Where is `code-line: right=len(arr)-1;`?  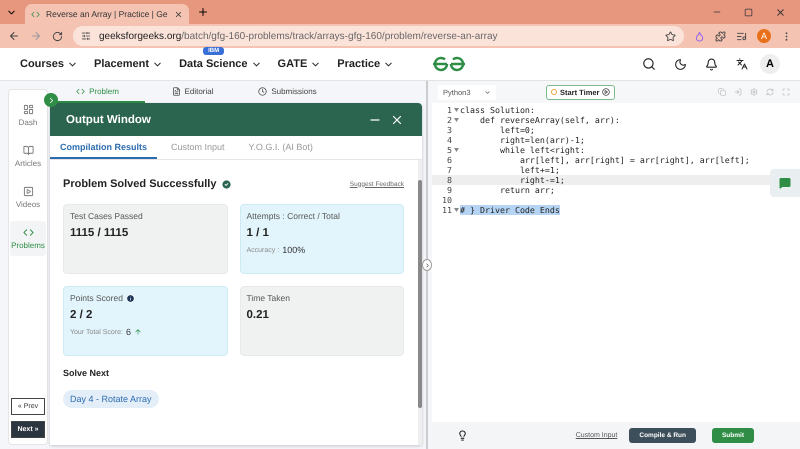
code-line: right=len(arr)-1; is located at coordinates (541, 140).